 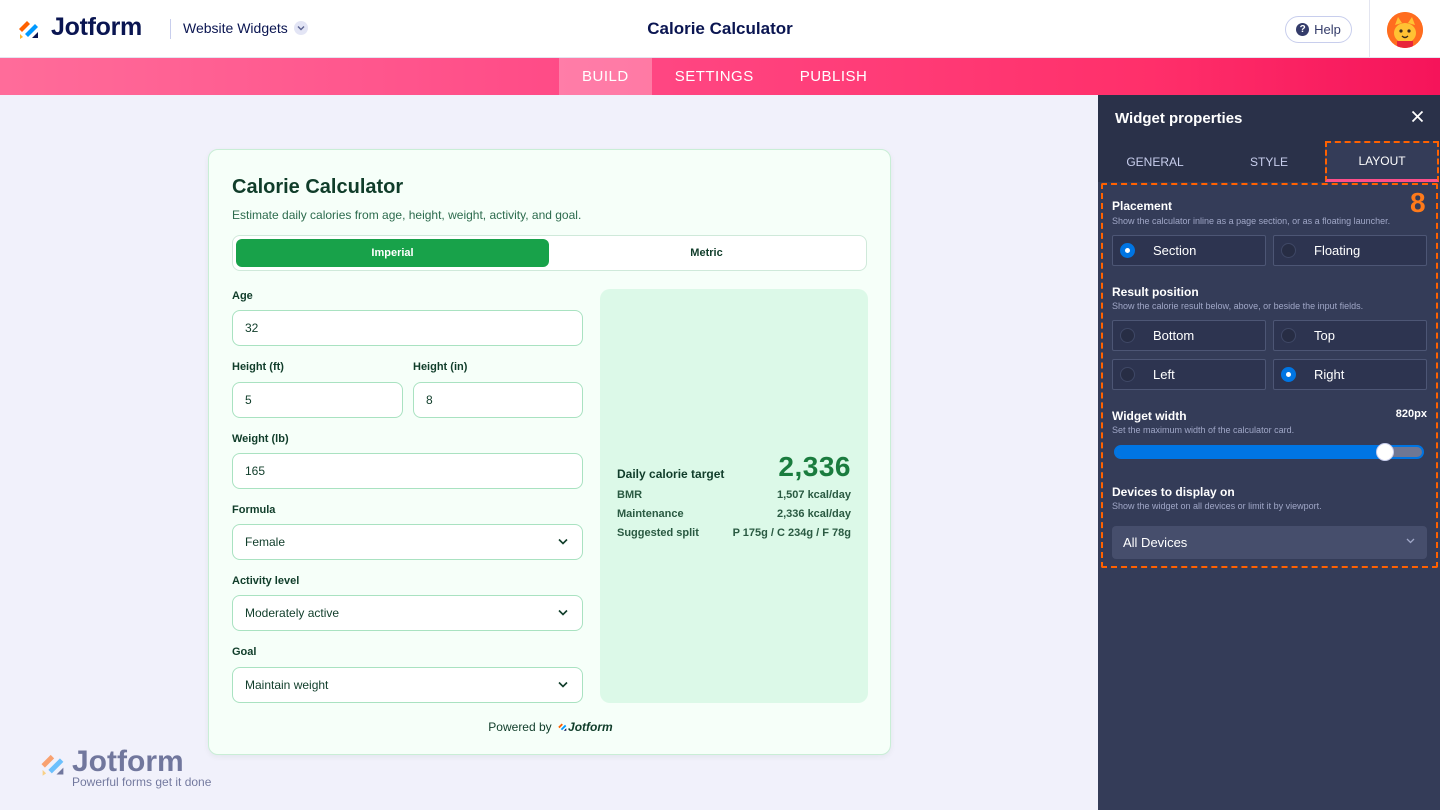 I want to click on close-icon, so click(x=1417, y=116).